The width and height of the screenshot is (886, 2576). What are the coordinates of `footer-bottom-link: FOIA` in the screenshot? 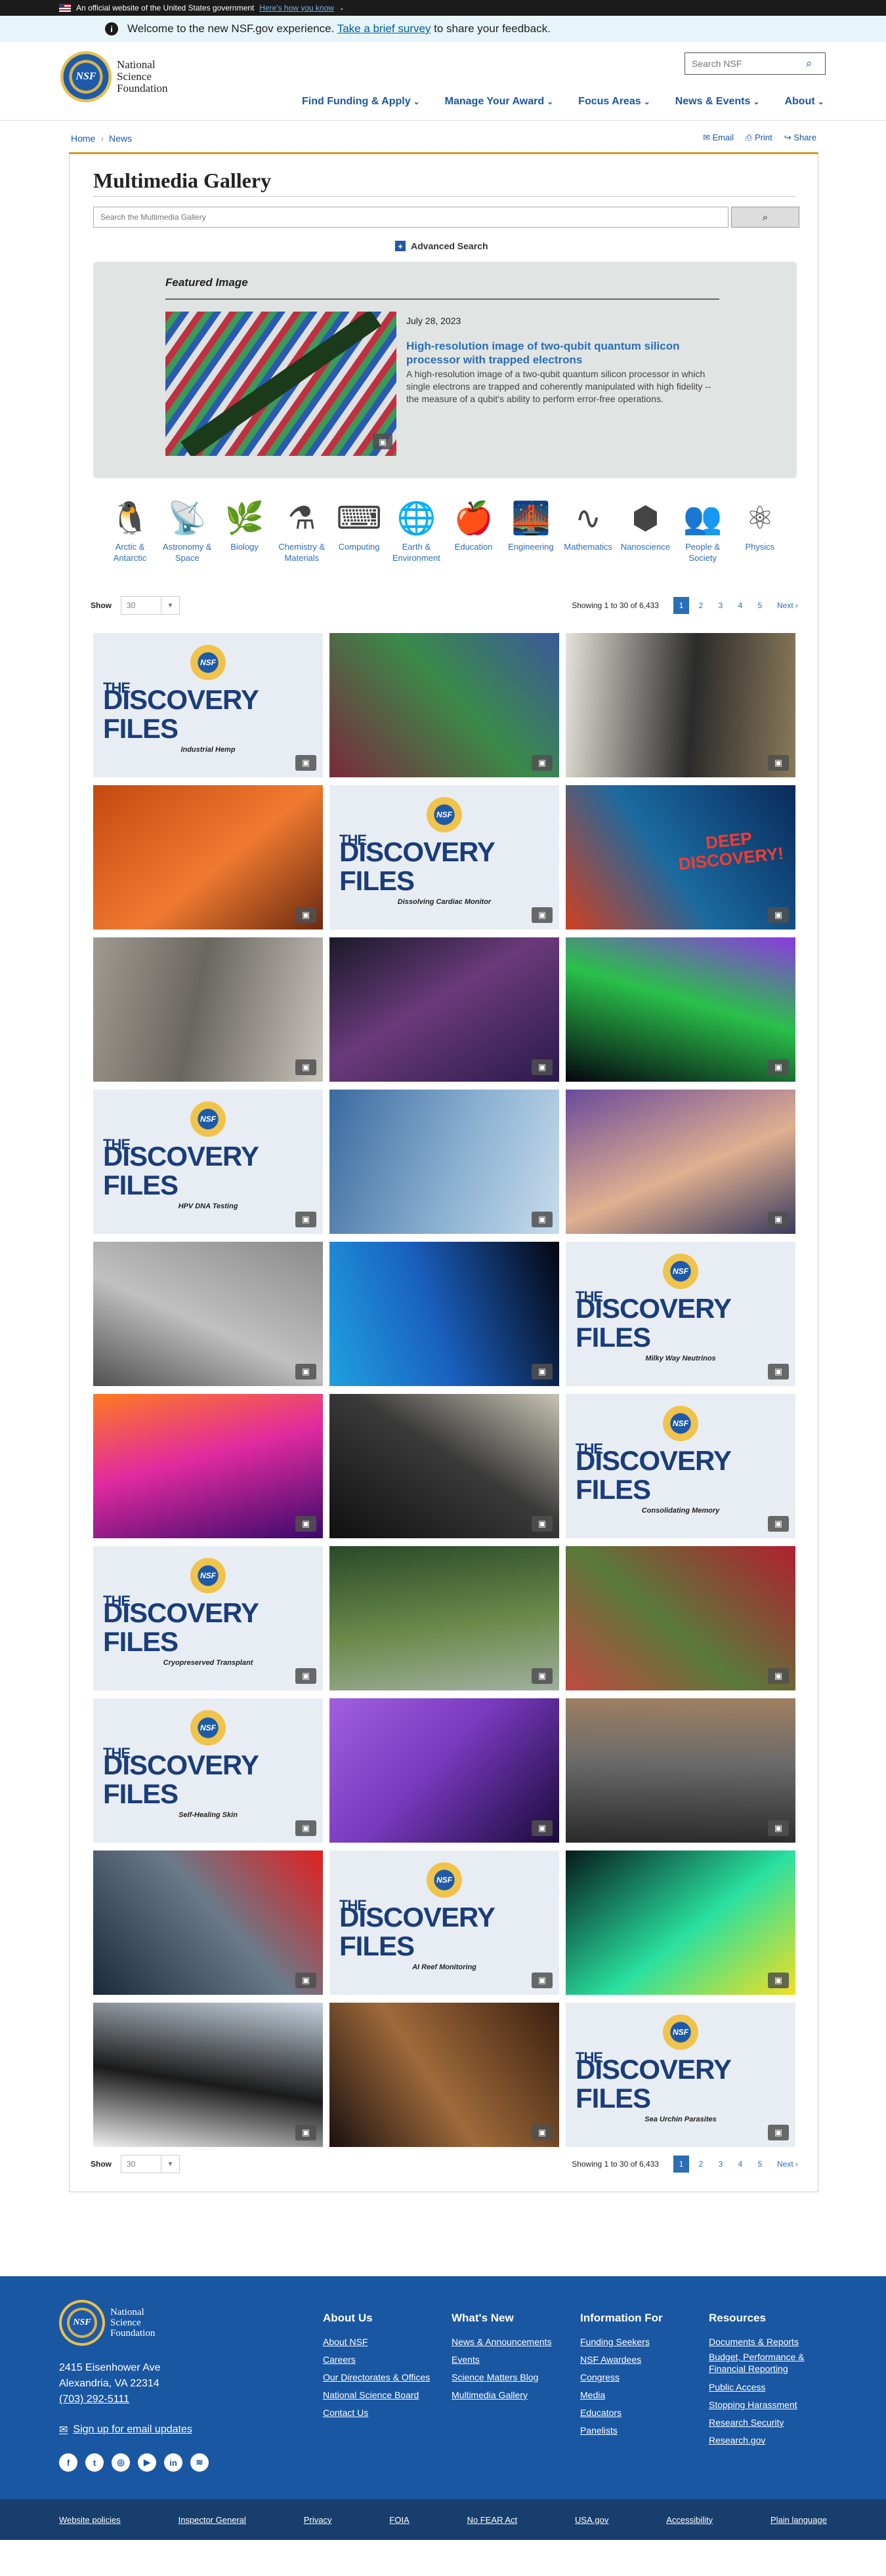 It's located at (399, 2520).